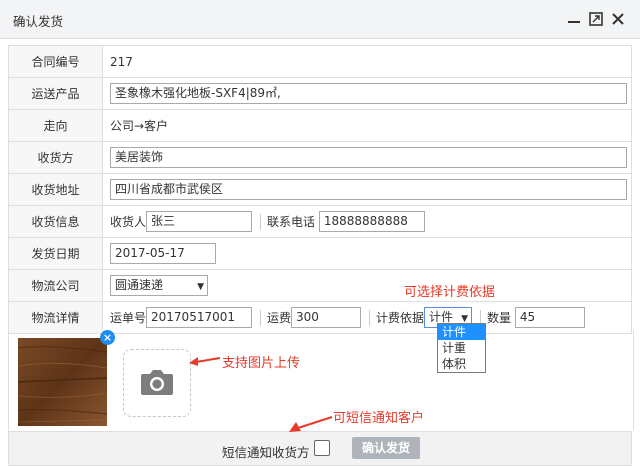  I want to click on sms-annotation: 可短信通知客户, so click(379, 418).